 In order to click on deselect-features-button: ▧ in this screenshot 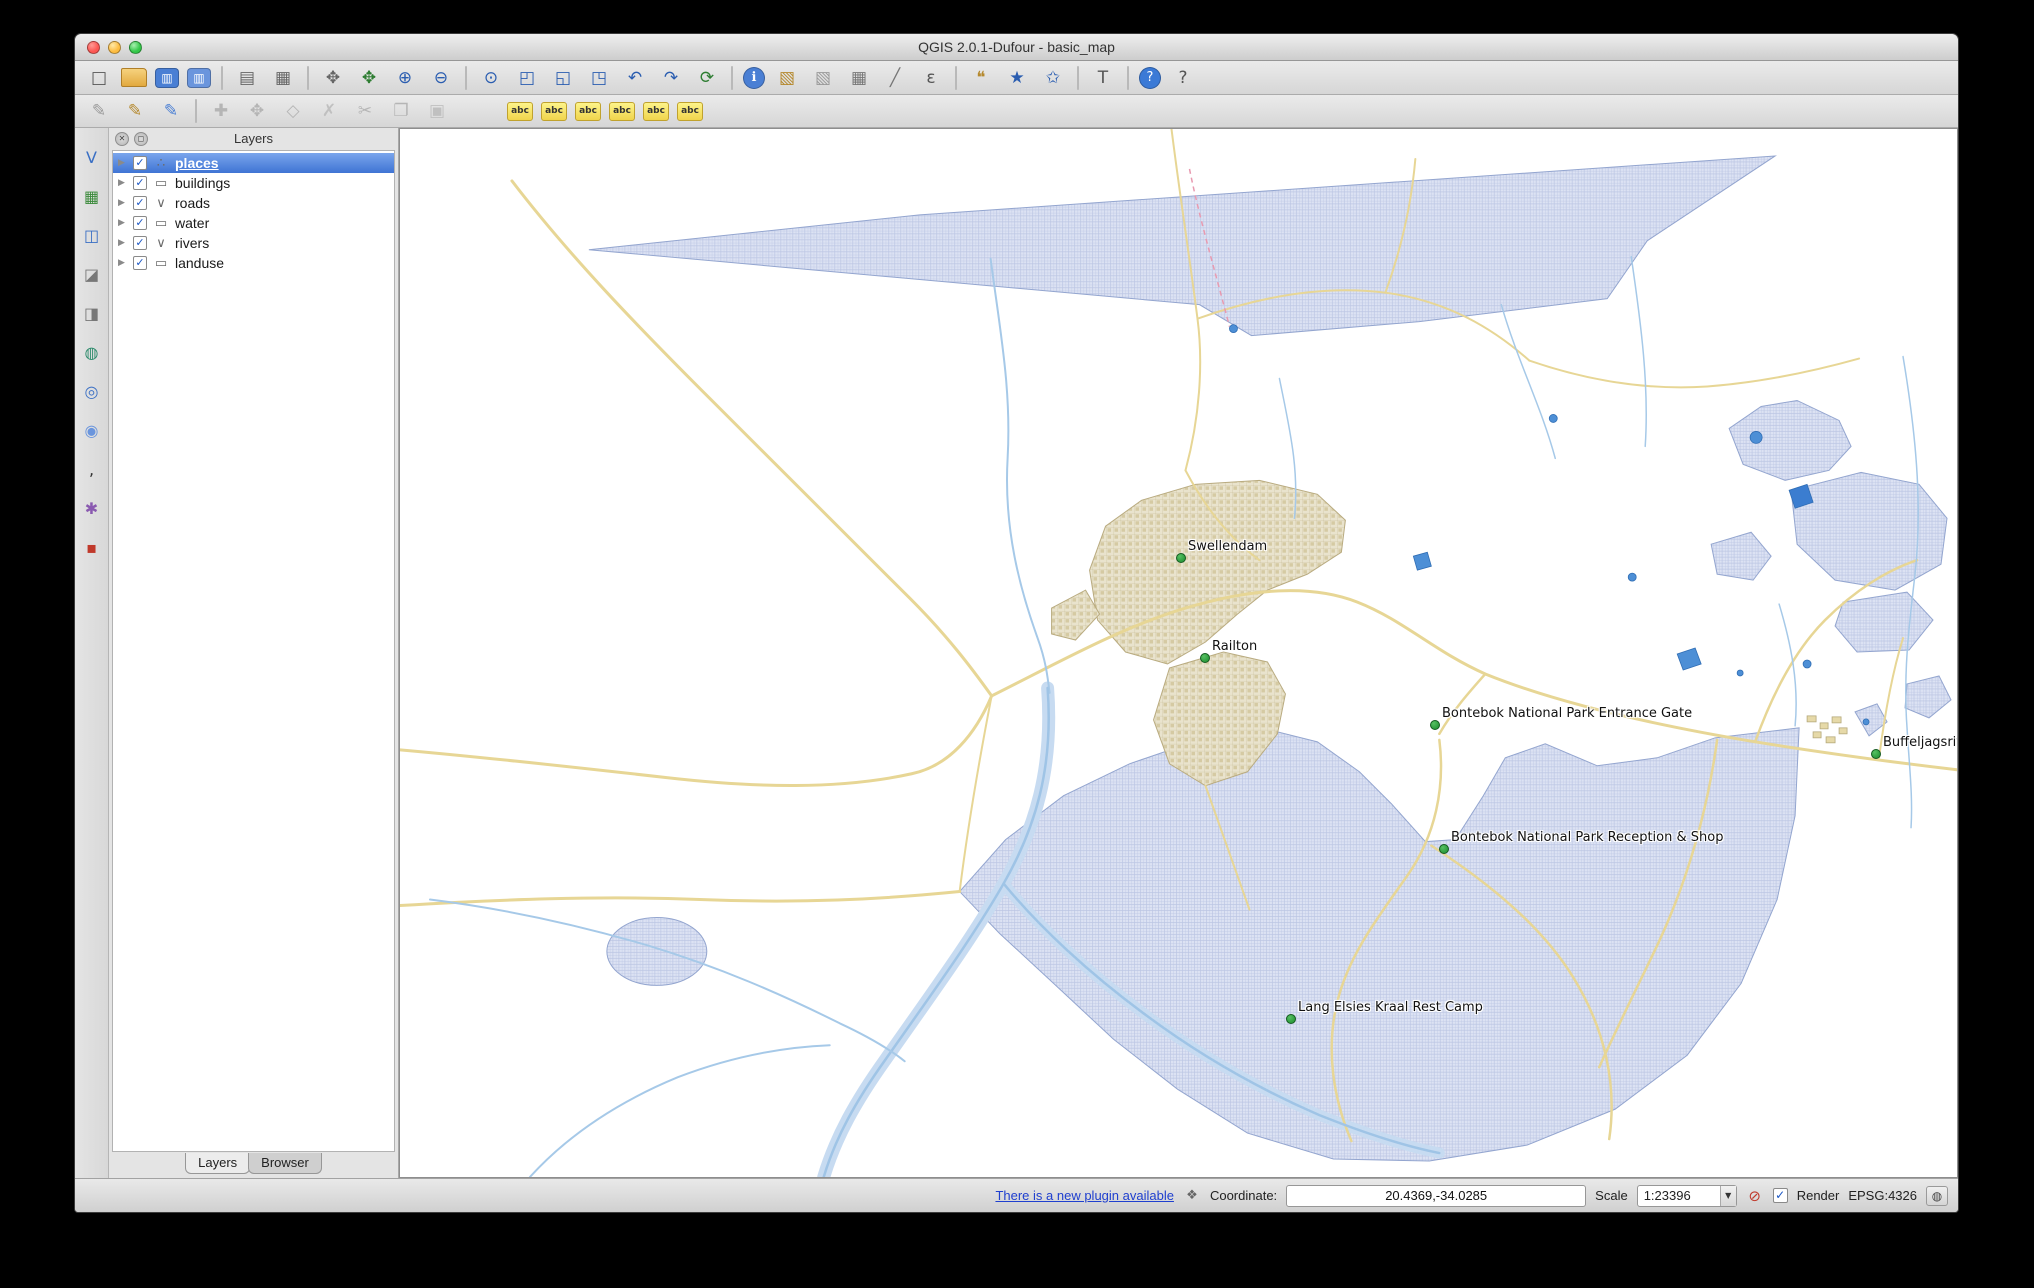, I will do `click(823, 78)`.